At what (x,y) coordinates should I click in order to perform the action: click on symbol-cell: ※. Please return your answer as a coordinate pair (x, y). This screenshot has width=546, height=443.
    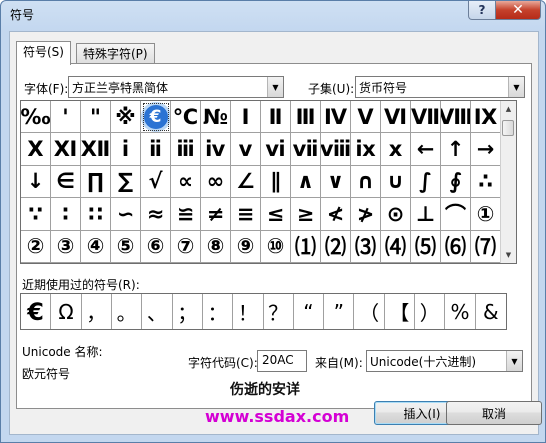
    Looking at the image, I should click on (126, 117).